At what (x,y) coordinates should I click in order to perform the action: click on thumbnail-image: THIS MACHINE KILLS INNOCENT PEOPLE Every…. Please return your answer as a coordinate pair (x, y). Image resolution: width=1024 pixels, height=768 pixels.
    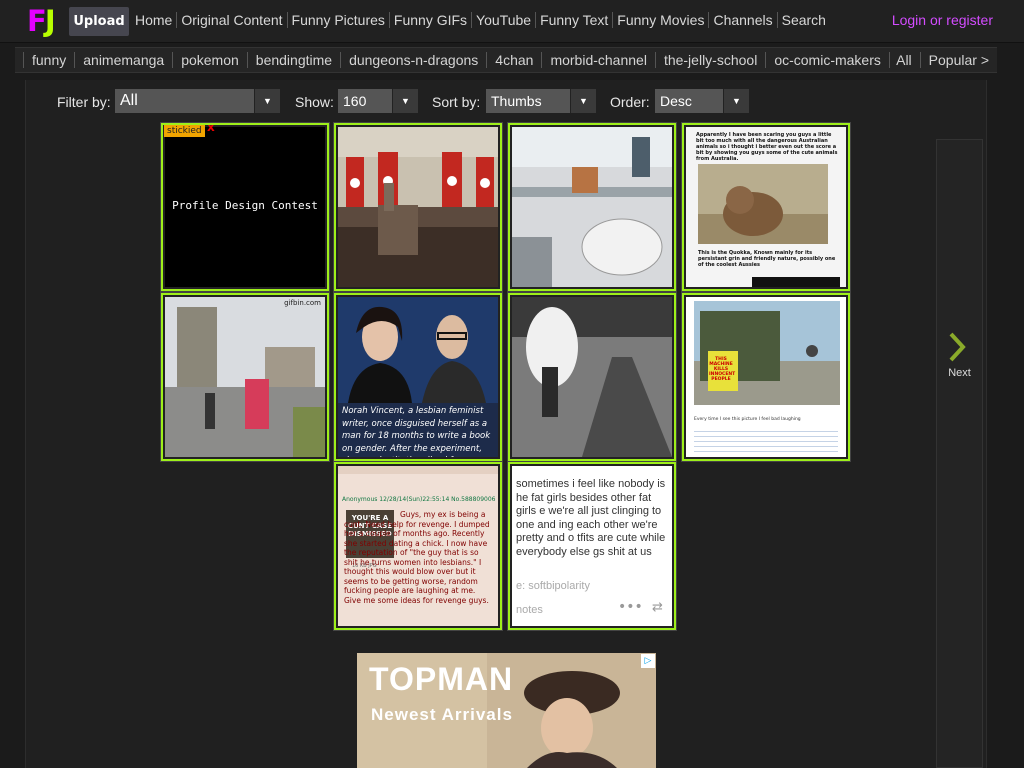
    Looking at the image, I should click on (766, 377).